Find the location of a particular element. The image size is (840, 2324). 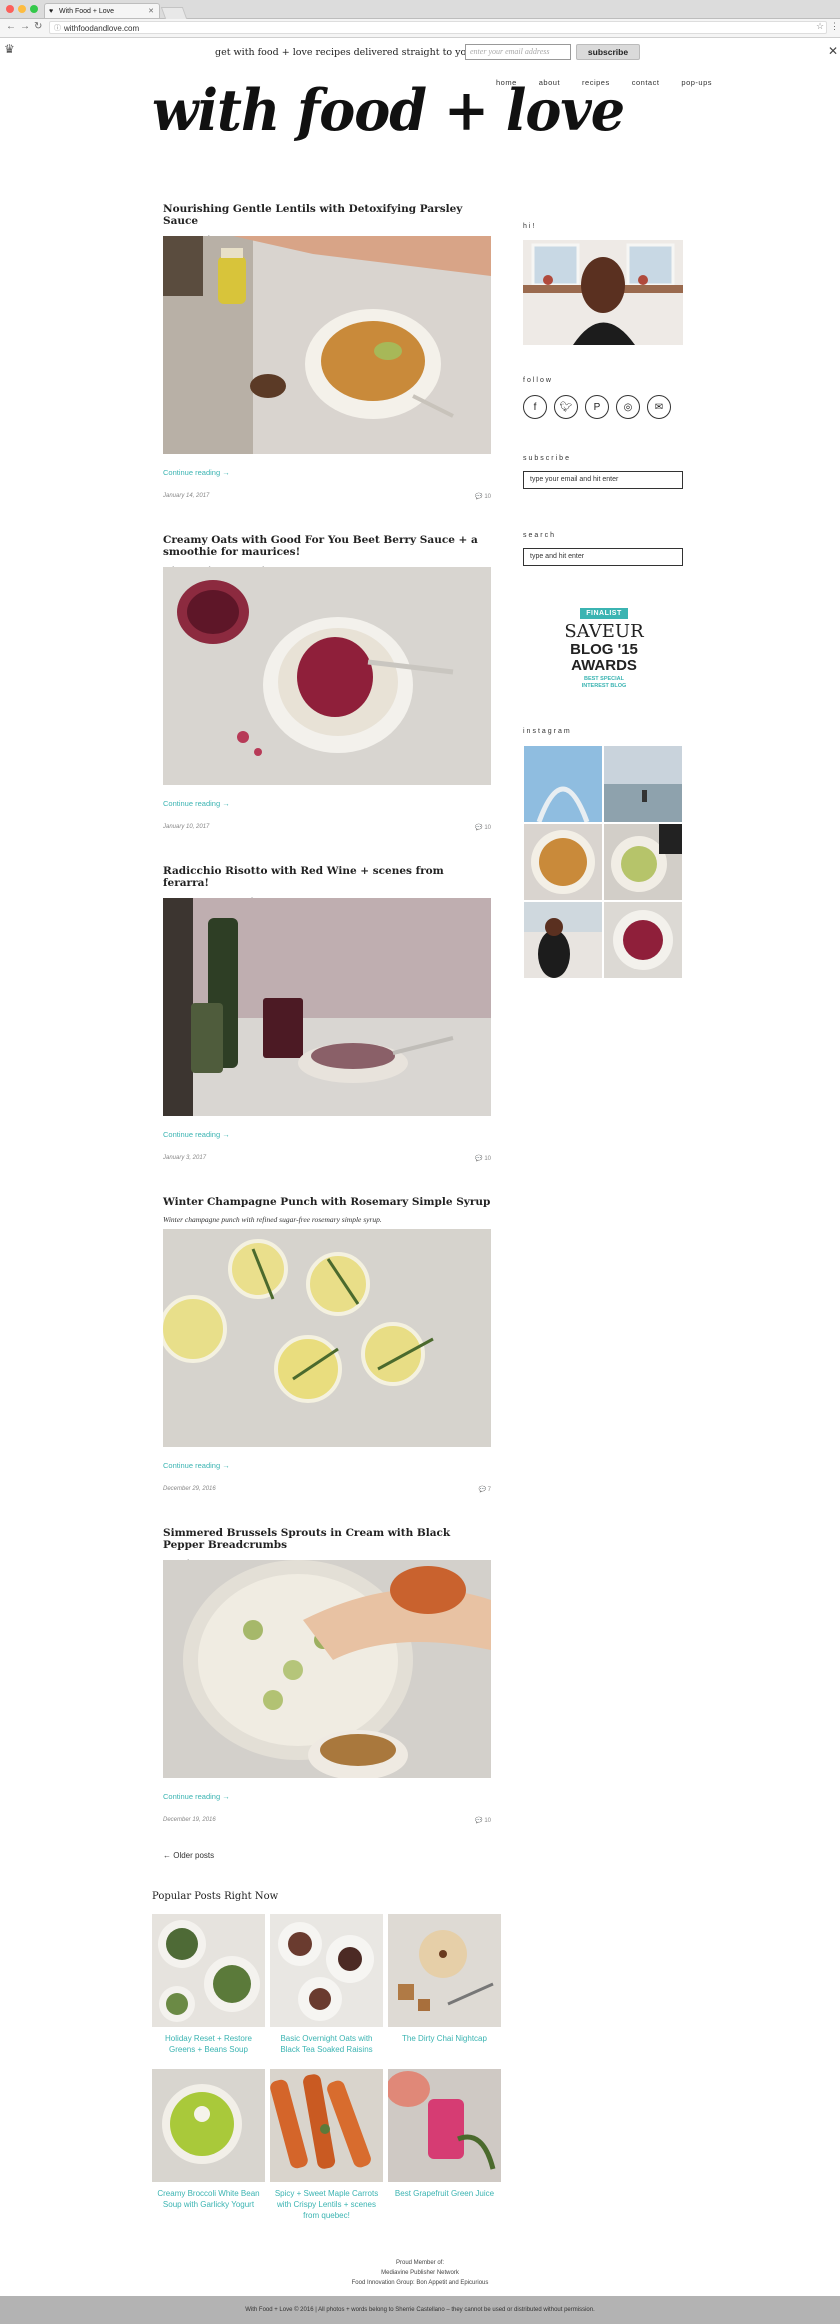

close-icon: ✕ is located at coordinates (833, 51).